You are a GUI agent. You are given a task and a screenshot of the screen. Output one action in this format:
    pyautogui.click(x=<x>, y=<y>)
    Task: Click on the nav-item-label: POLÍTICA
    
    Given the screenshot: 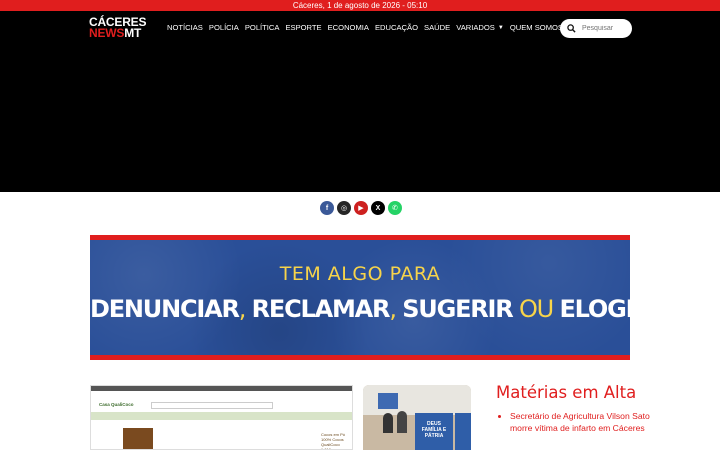 What is the action you would take?
    pyautogui.click(x=262, y=27)
    